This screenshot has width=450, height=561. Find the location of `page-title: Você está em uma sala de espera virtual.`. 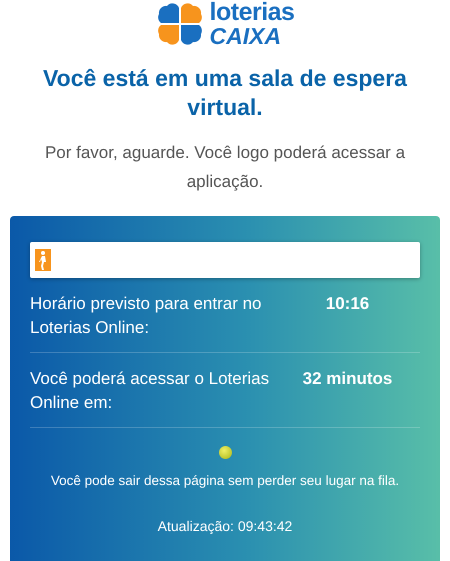

page-title: Você está em uma sala de espera virtual. is located at coordinates (225, 93).